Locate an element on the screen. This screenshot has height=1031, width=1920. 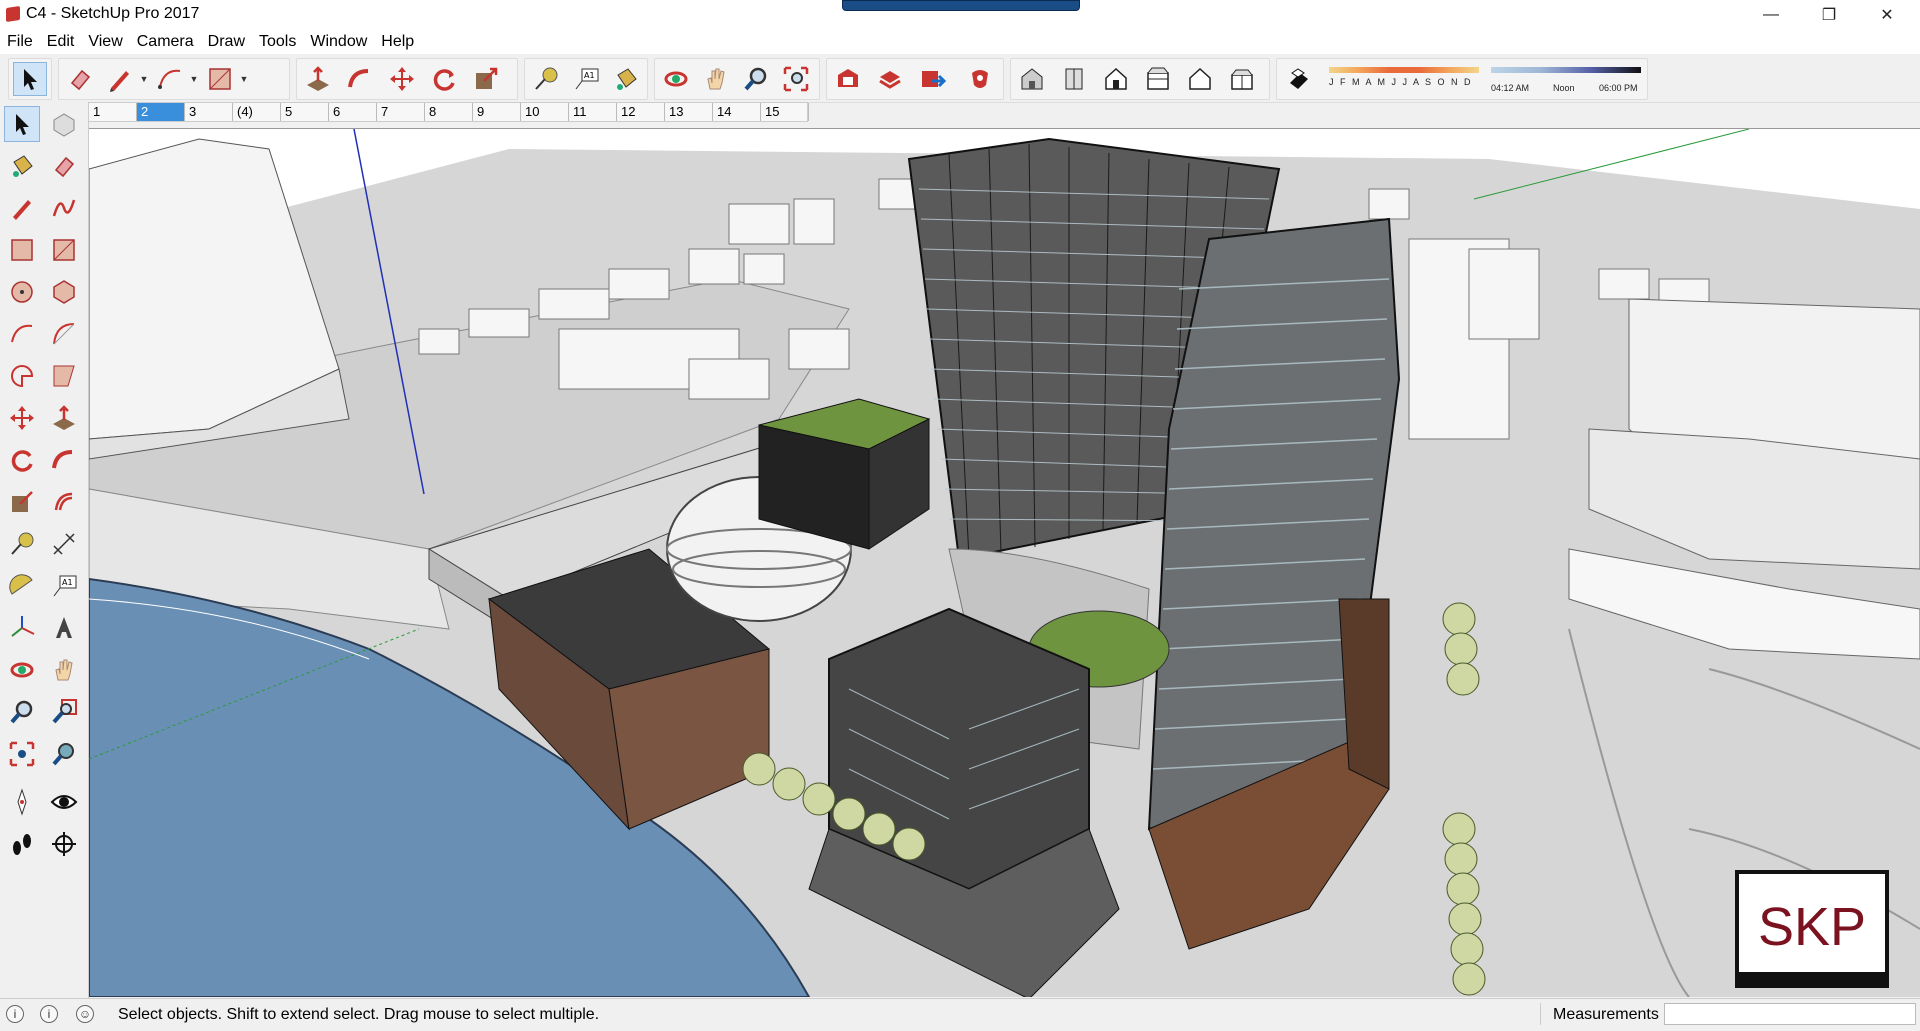
extension-warehouse-button is located at coordinates (980, 79).